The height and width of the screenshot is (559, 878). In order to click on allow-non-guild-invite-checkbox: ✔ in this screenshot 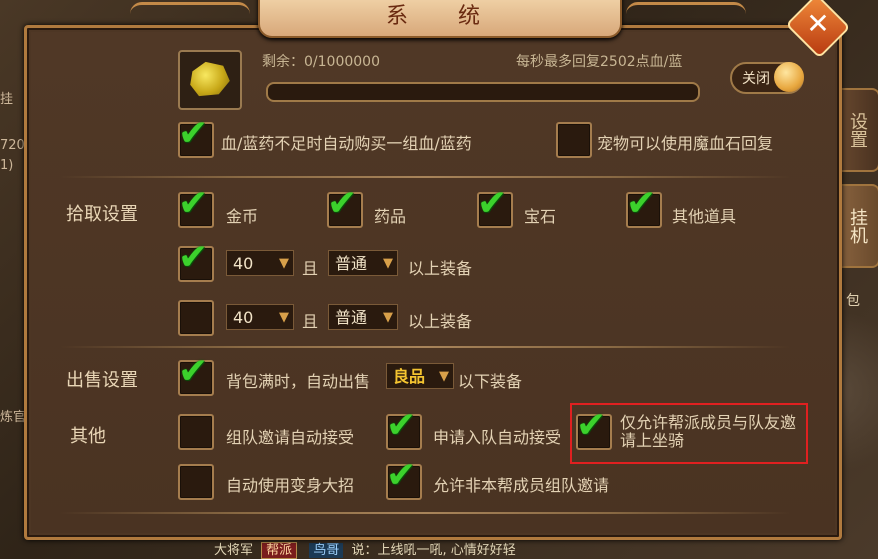, I will do `click(404, 478)`.